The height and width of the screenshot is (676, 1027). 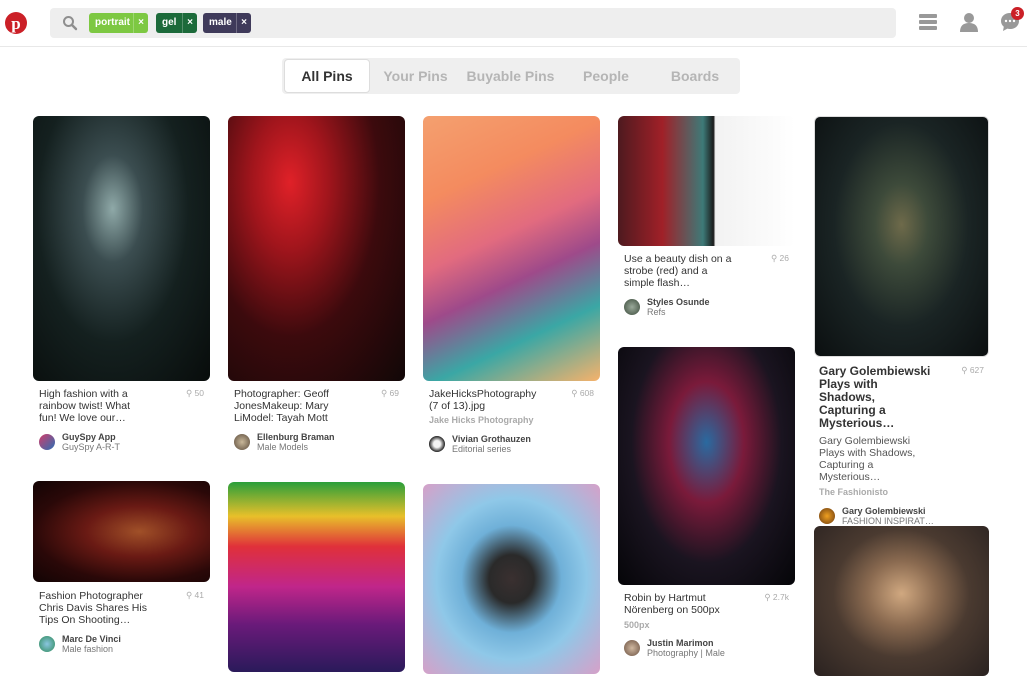 What do you see at coordinates (169, 22) in the screenshot?
I see `chip-label: gel` at bounding box center [169, 22].